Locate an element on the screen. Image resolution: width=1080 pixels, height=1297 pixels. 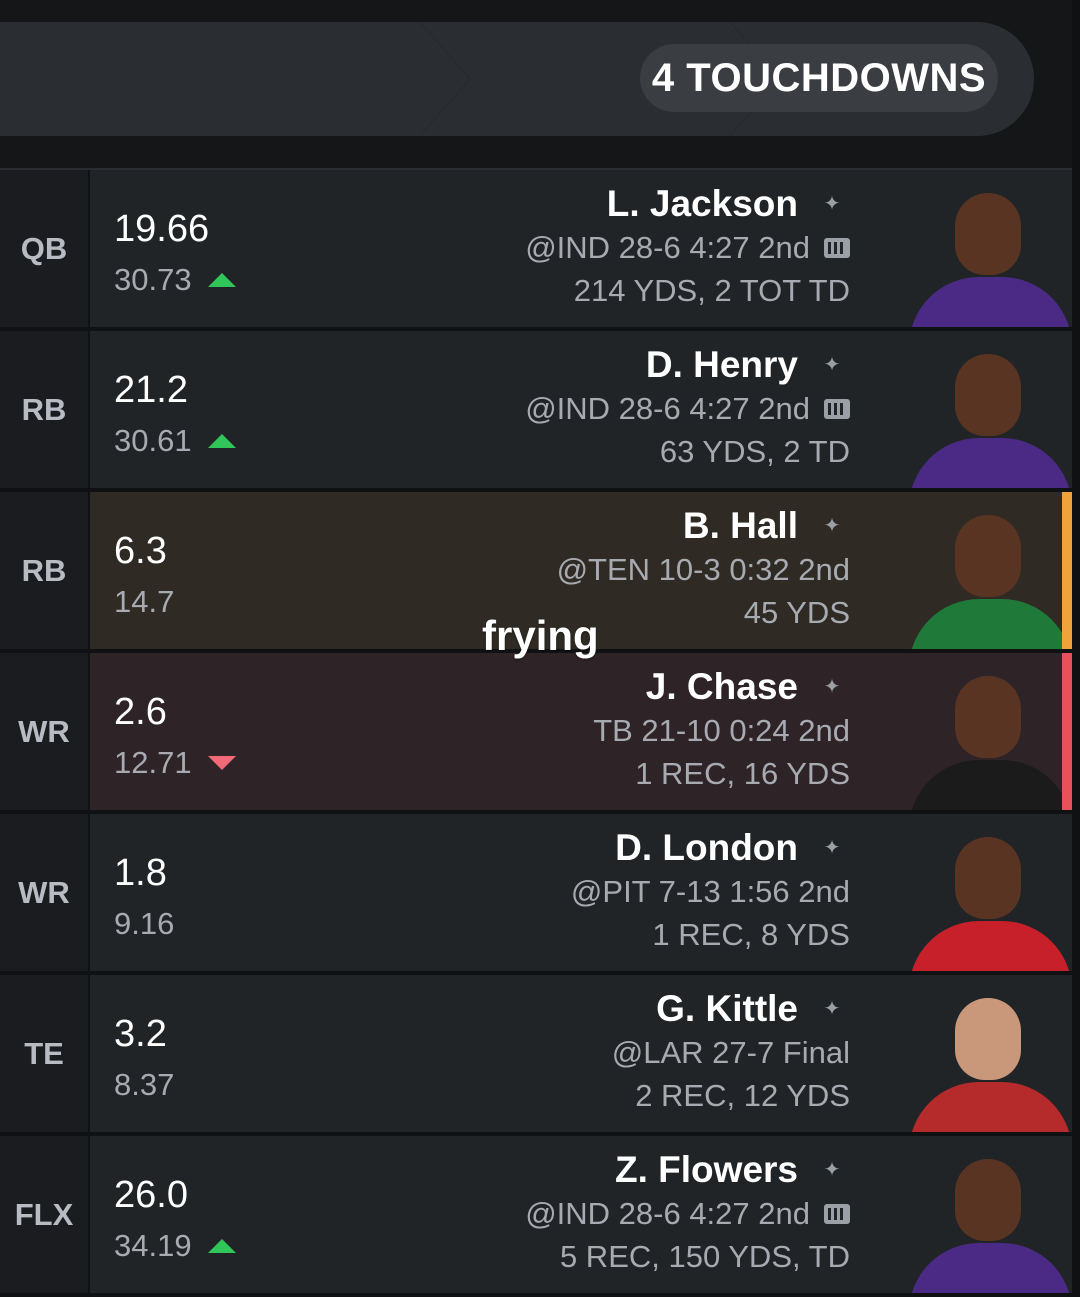
position-label: TE is located at coordinates (44, 1053).